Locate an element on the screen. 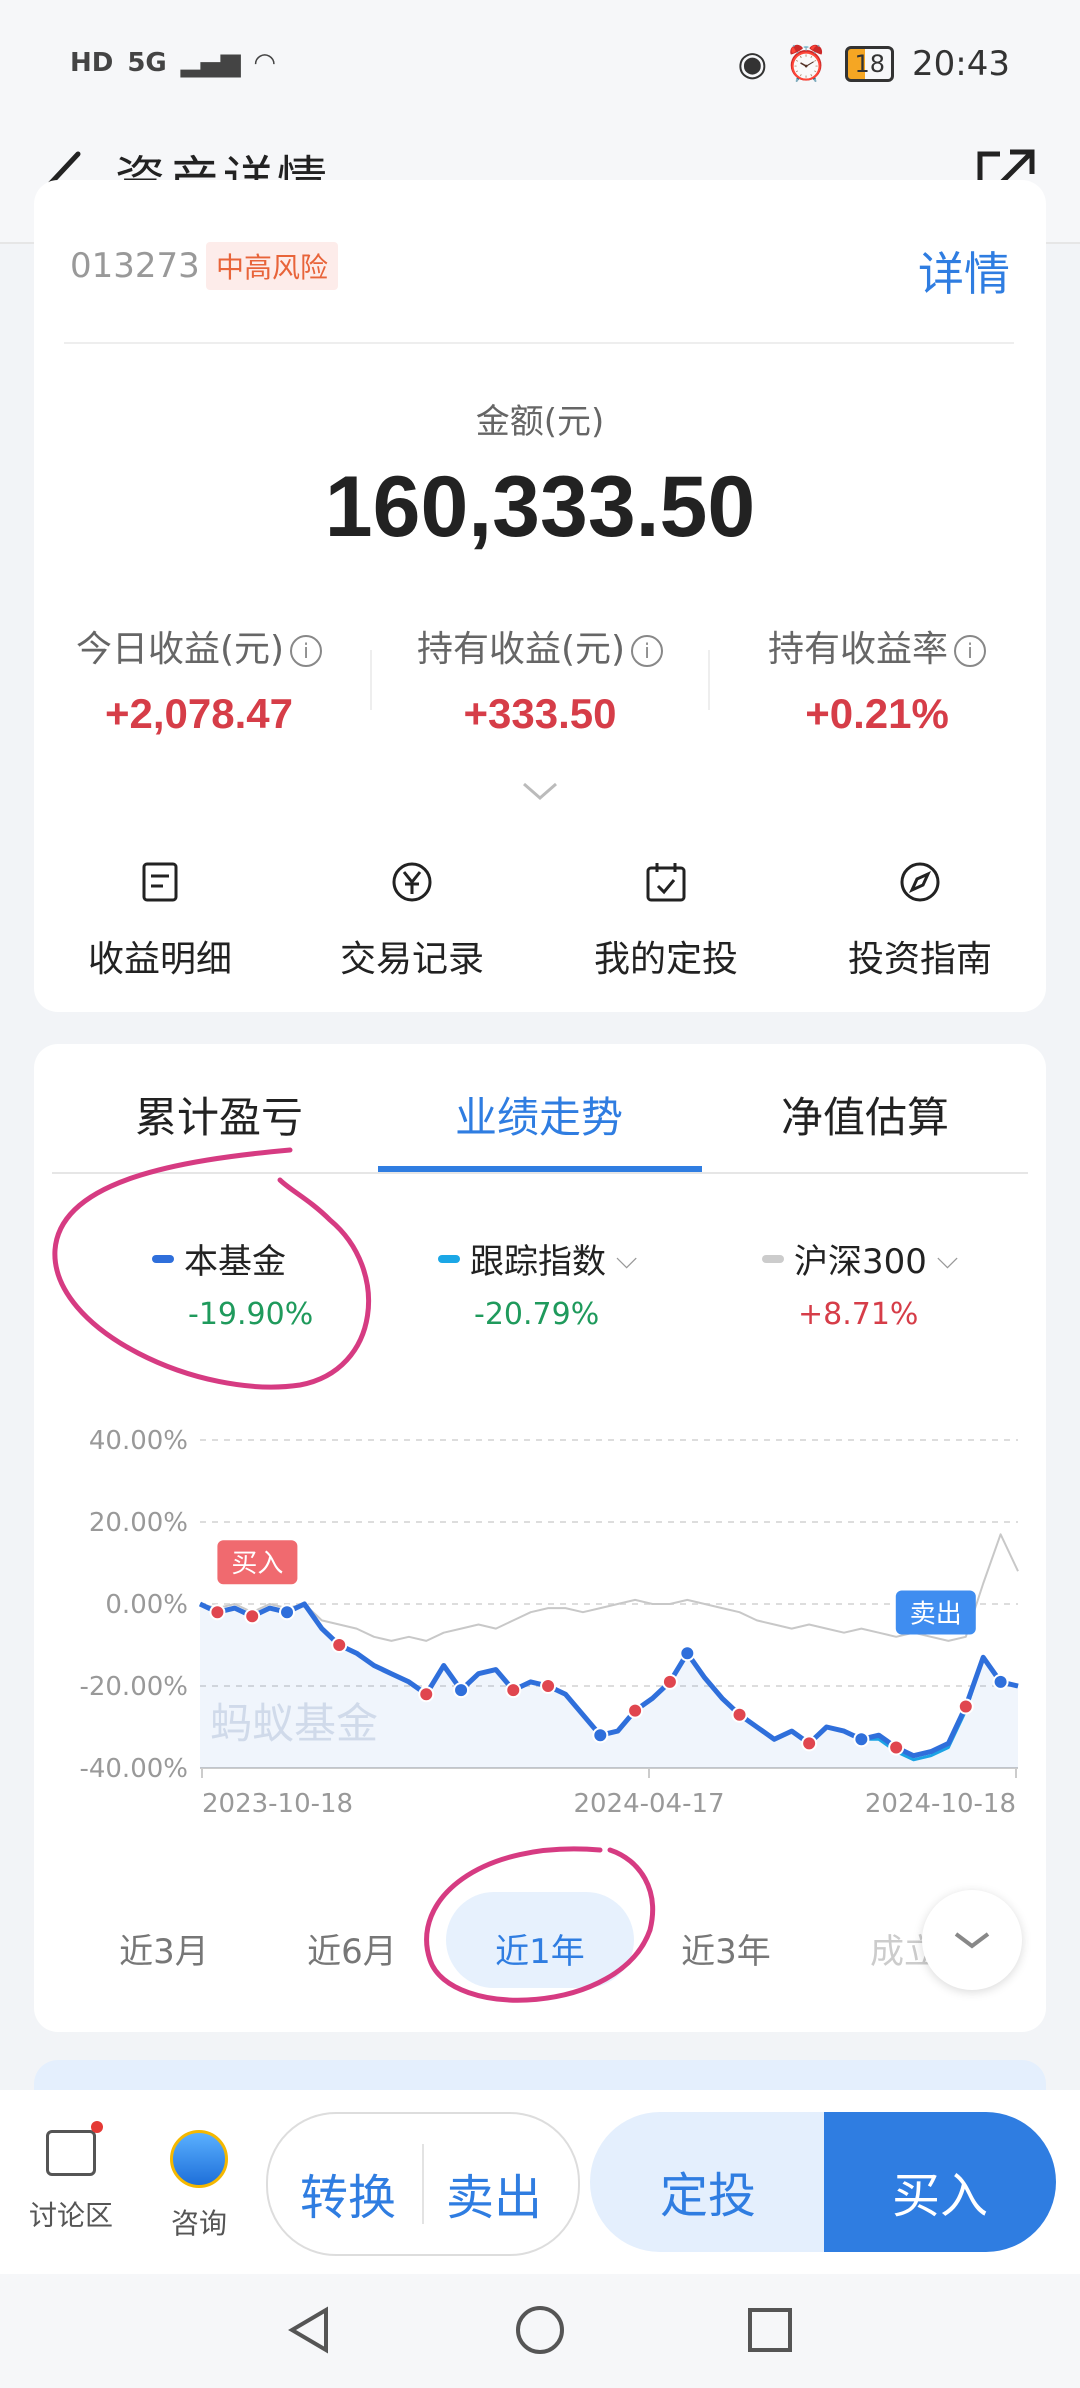 Image resolution: width=1080 pixels, height=2388 pixels. y-tick-label: 20.00% is located at coordinates (138, 1523).